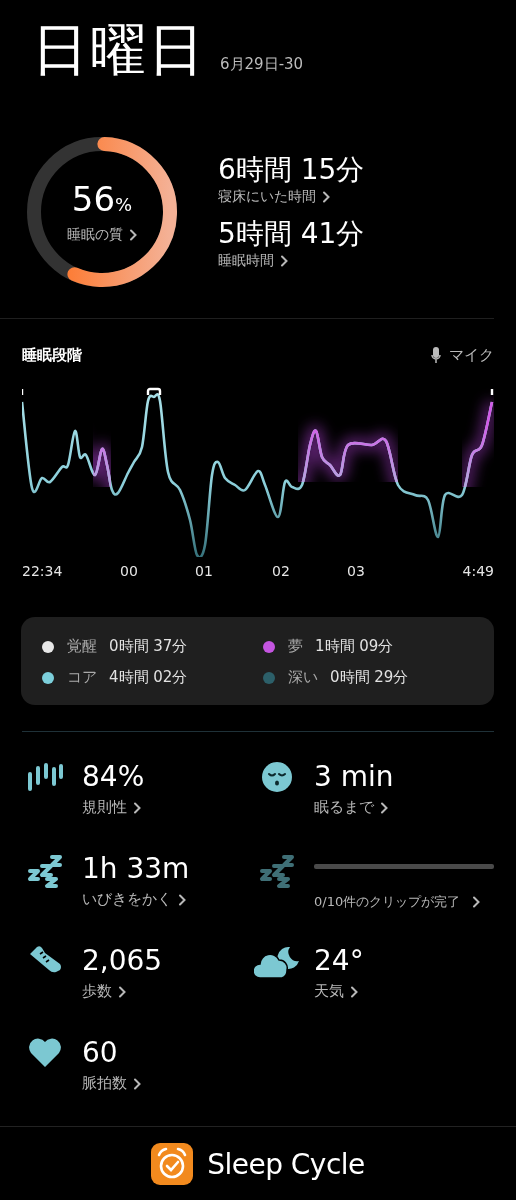 The width and height of the screenshot is (516, 1200). I want to click on stat-link: 脈拍数, so click(168, 1083).